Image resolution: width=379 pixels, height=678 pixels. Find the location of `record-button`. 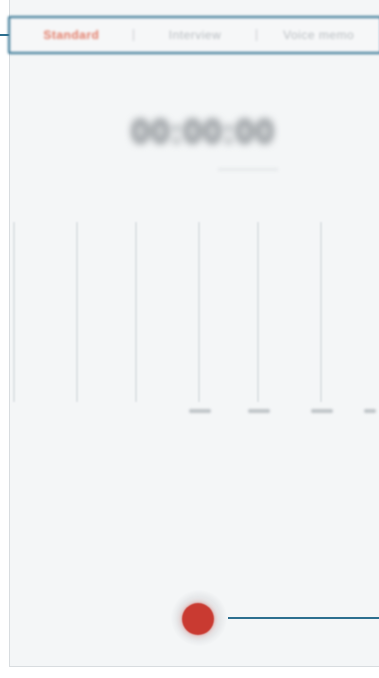

record-button is located at coordinates (198, 619).